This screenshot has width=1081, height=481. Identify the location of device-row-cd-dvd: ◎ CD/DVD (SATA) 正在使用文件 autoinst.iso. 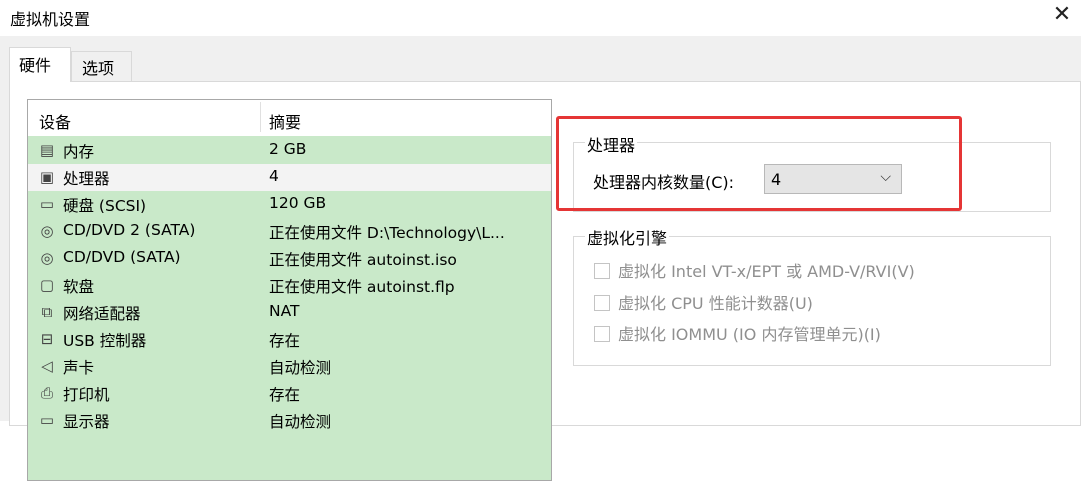
(289, 258).